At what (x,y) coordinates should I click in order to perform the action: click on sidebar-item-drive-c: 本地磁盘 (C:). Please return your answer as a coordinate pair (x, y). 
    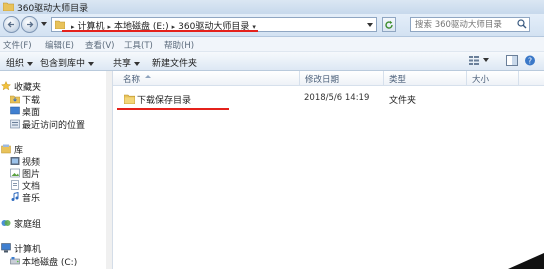
    Looking at the image, I should click on (44, 261).